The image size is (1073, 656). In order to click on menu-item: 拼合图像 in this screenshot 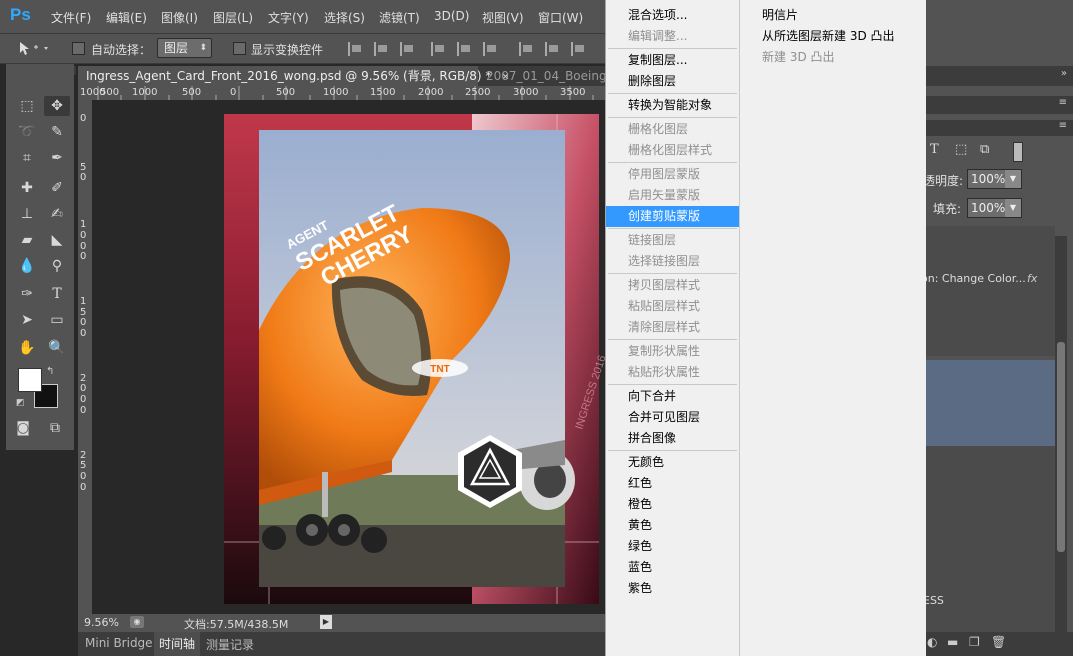, I will do `click(672, 438)`.